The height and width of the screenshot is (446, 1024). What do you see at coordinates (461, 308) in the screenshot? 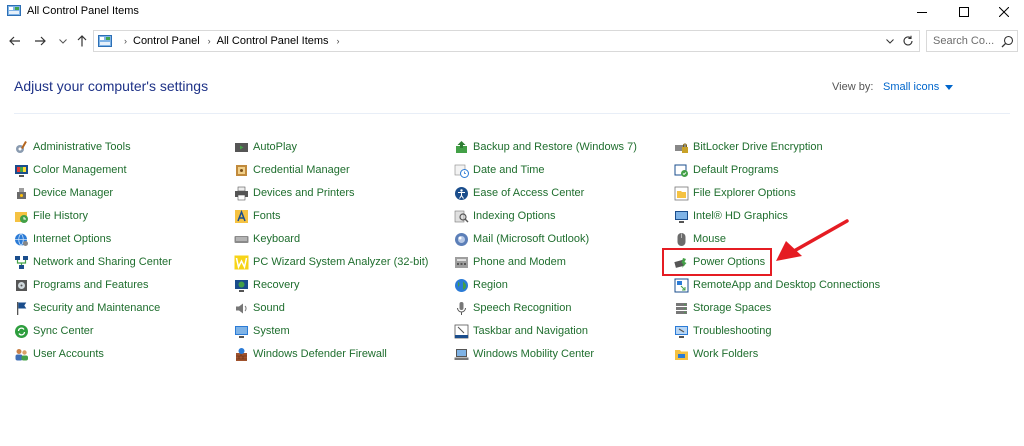
I see `microphone-icon` at bounding box center [461, 308].